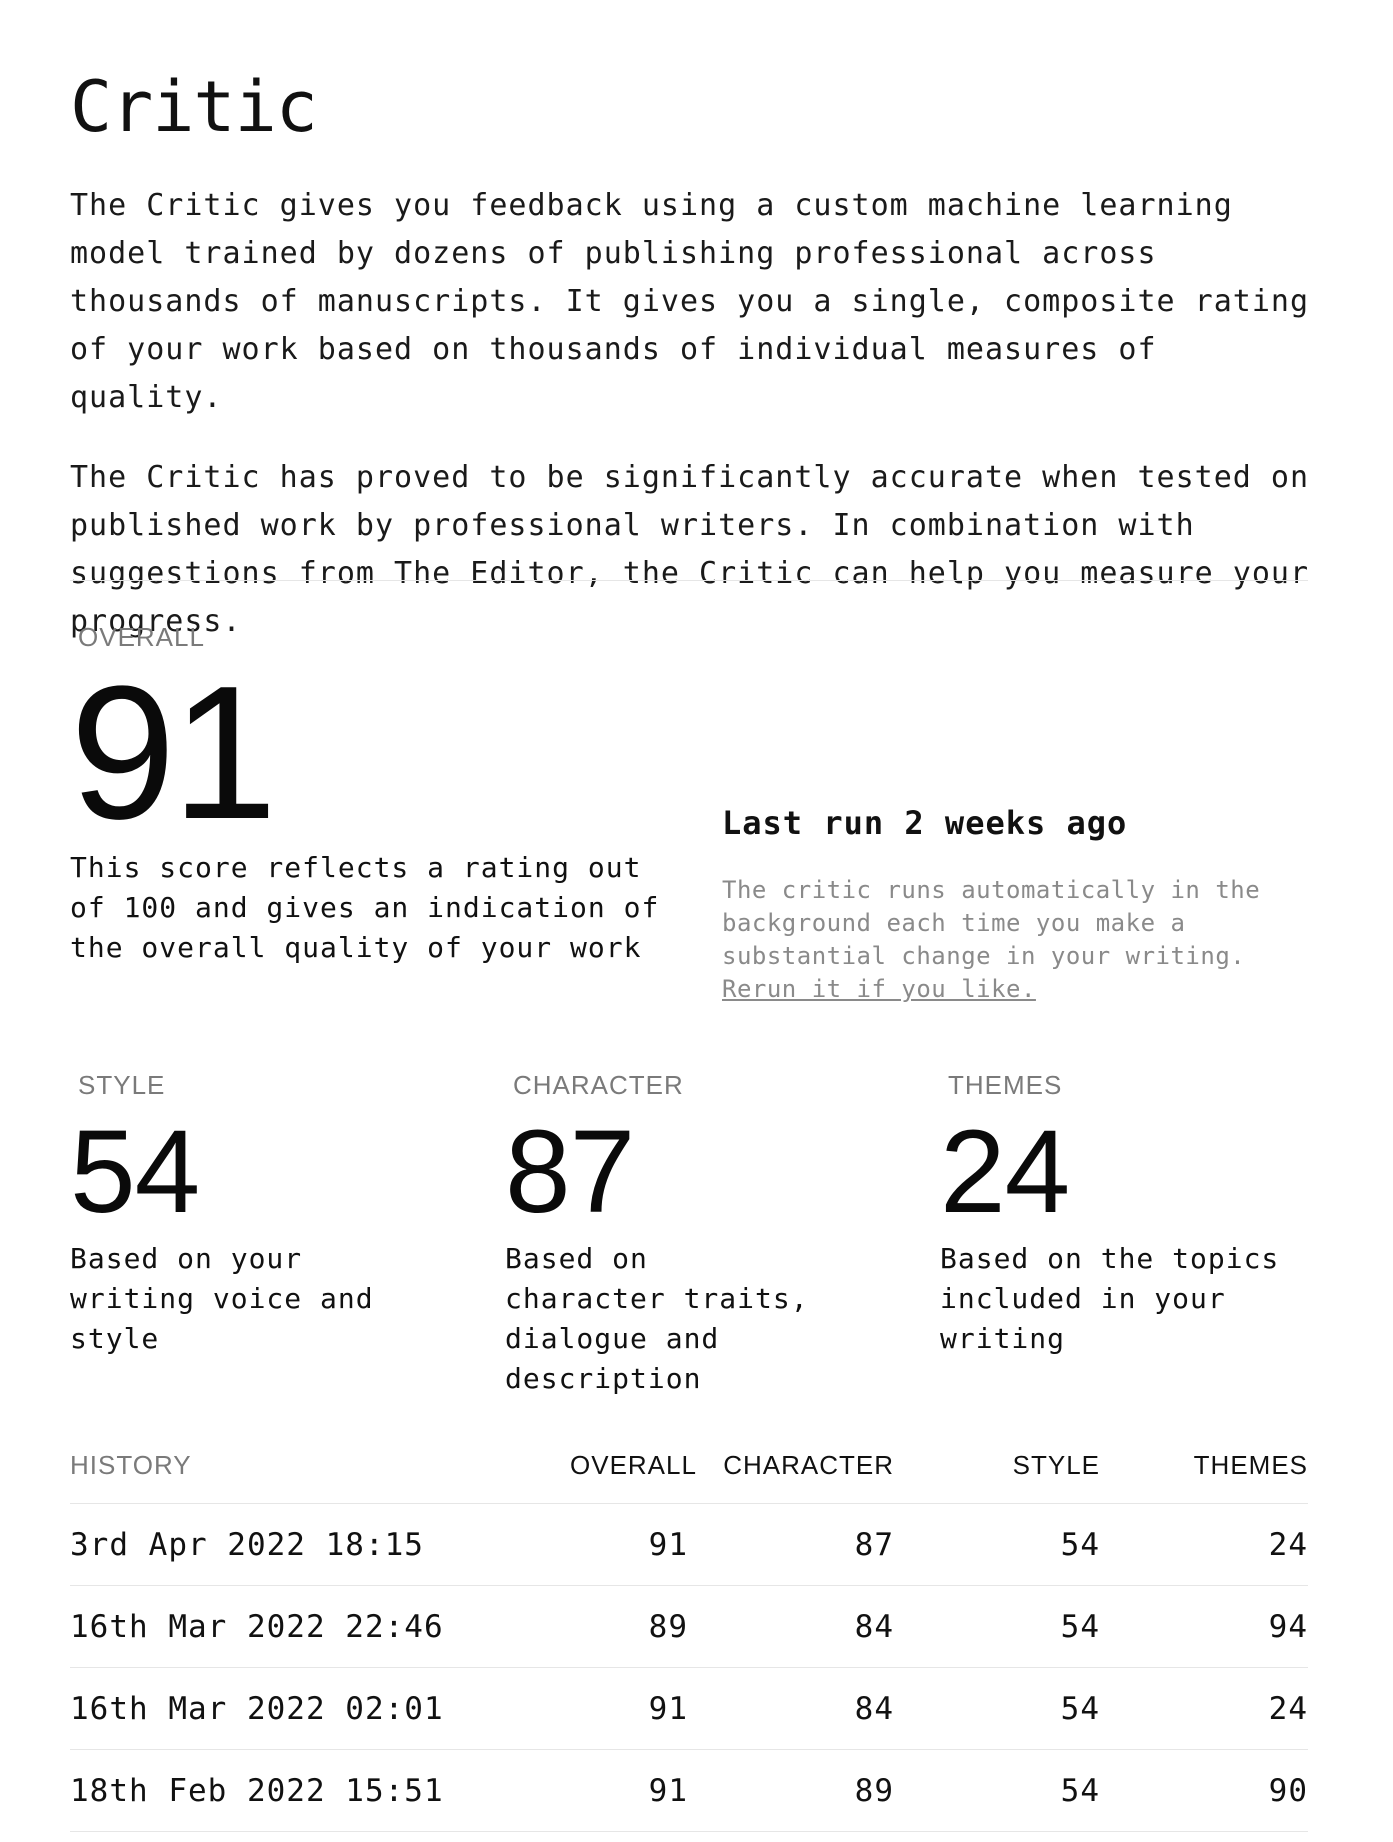  What do you see at coordinates (874, 1790) in the screenshot?
I see `history-character: 89` at bounding box center [874, 1790].